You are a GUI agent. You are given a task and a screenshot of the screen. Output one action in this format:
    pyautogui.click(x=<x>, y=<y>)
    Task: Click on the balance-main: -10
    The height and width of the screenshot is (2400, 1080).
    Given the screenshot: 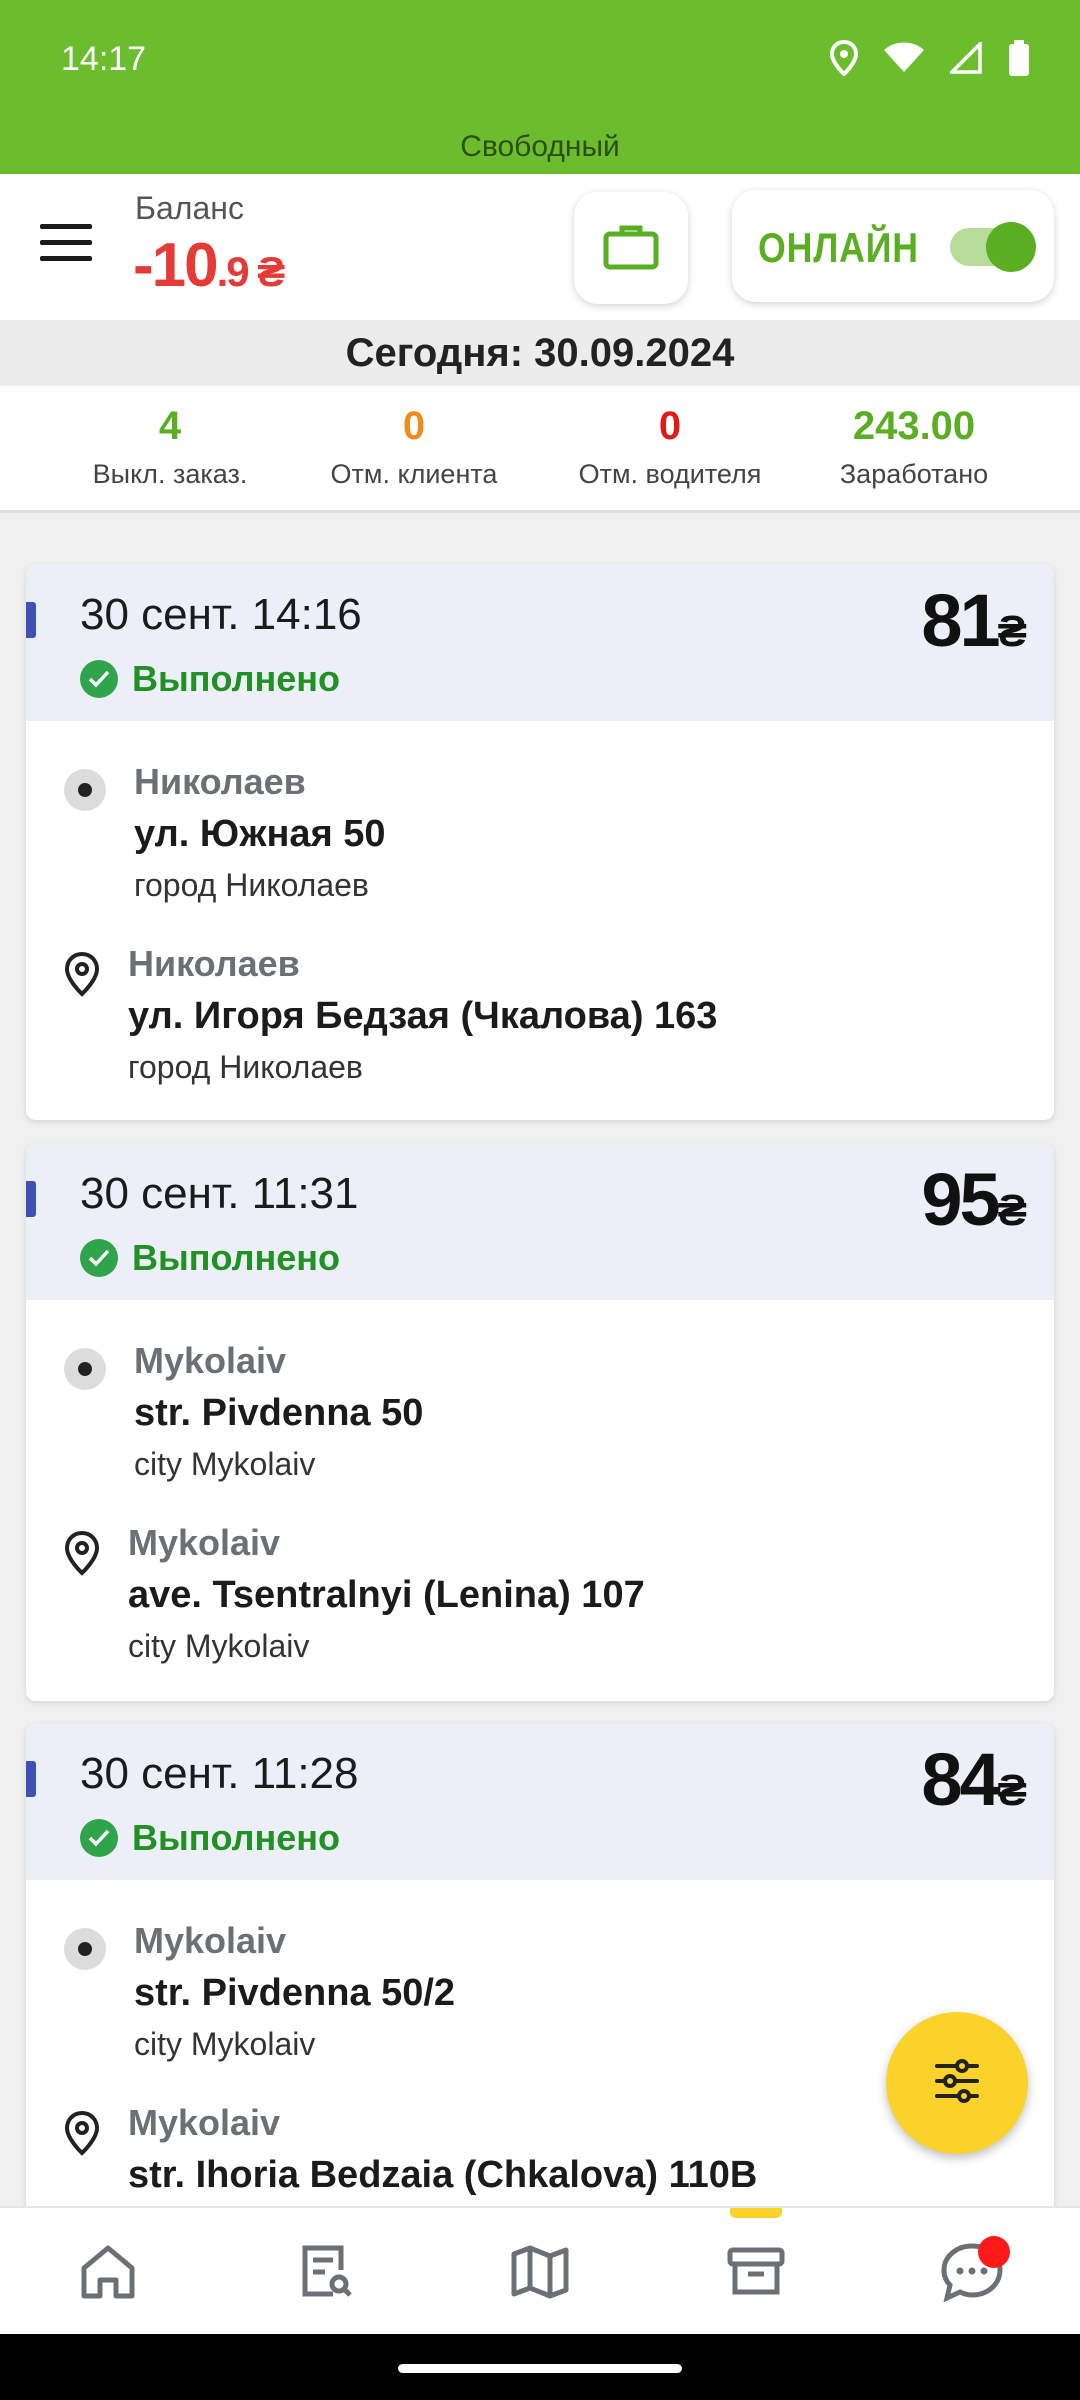 What is the action you would take?
    pyautogui.click(x=176, y=265)
    